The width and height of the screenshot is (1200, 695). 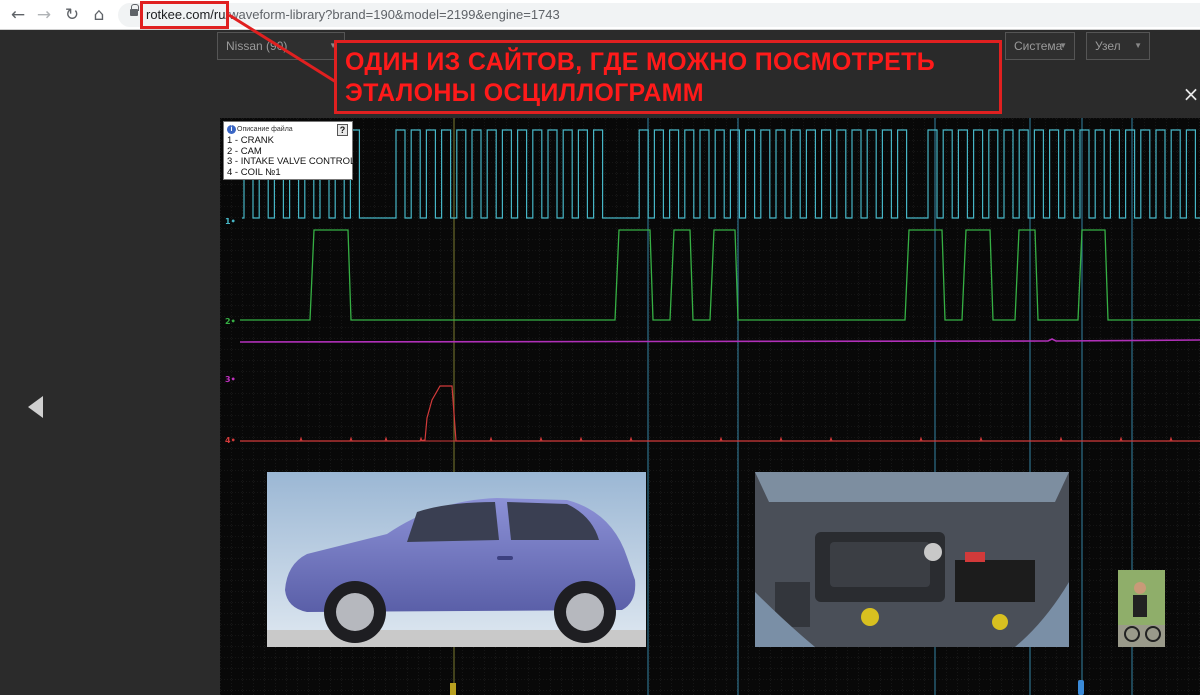 What do you see at coordinates (230, 221) in the screenshot?
I see `channel-1-marker: 1•` at bounding box center [230, 221].